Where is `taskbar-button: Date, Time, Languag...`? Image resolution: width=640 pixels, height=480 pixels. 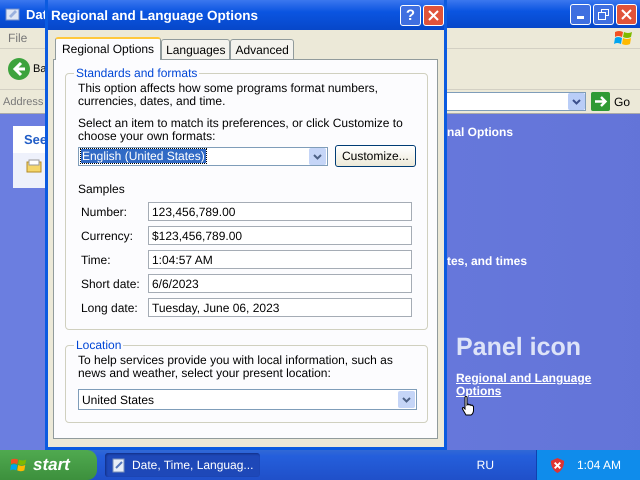 taskbar-button: Date, Time, Languag... is located at coordinates (182, 465).